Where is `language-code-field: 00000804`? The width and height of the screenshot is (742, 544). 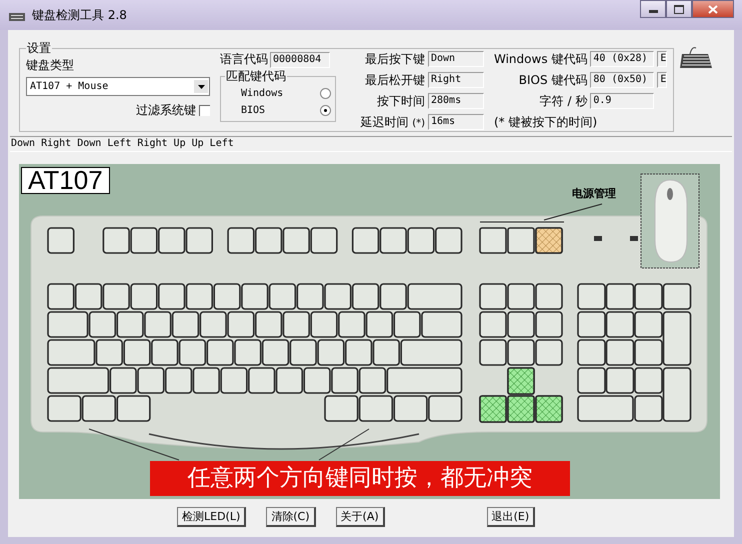
language-code-field: 00000804 is located at coordinates (300, 60).